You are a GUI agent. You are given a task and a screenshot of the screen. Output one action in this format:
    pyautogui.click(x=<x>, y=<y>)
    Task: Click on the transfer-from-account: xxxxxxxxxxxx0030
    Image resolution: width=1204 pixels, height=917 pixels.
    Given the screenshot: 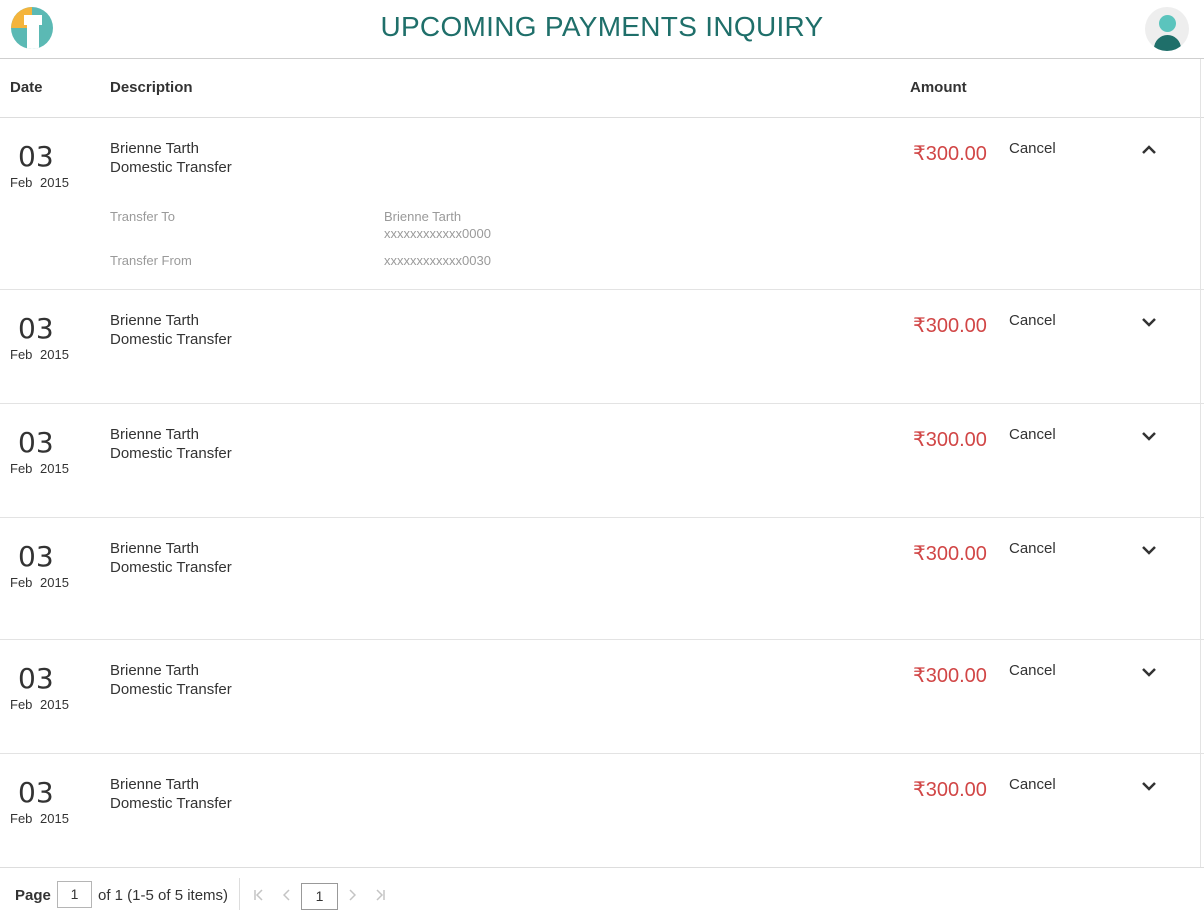 What is the action you would take?
    pyautogui.click(x=437, y=260)
    